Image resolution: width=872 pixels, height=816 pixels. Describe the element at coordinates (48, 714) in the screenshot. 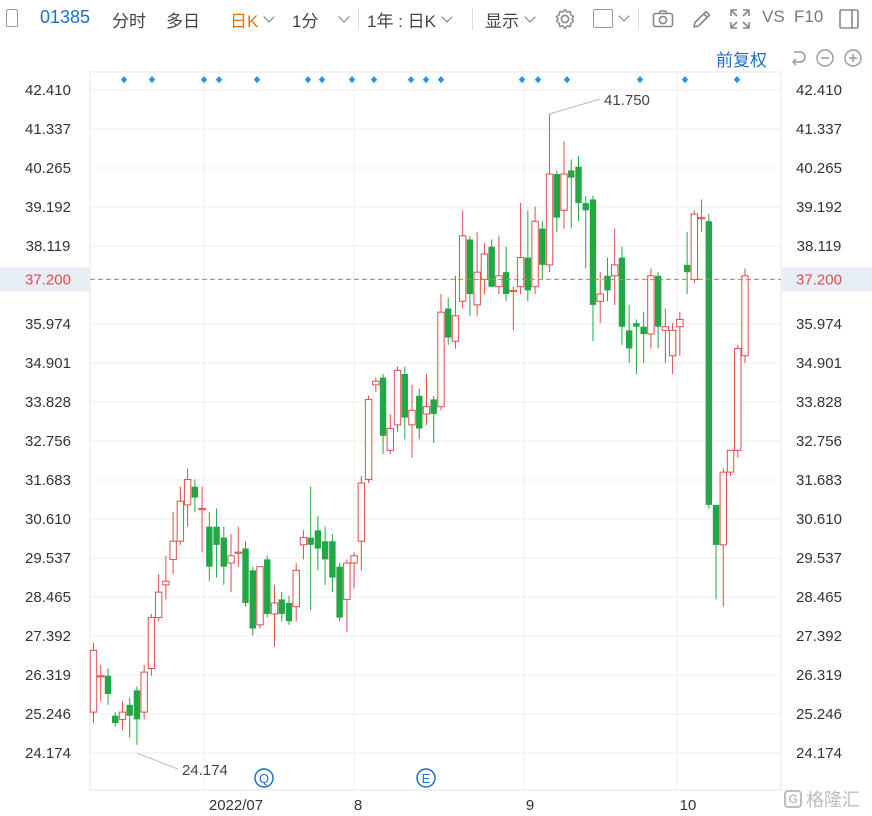

I see `y-tick-label-left: 25.246` at that location.